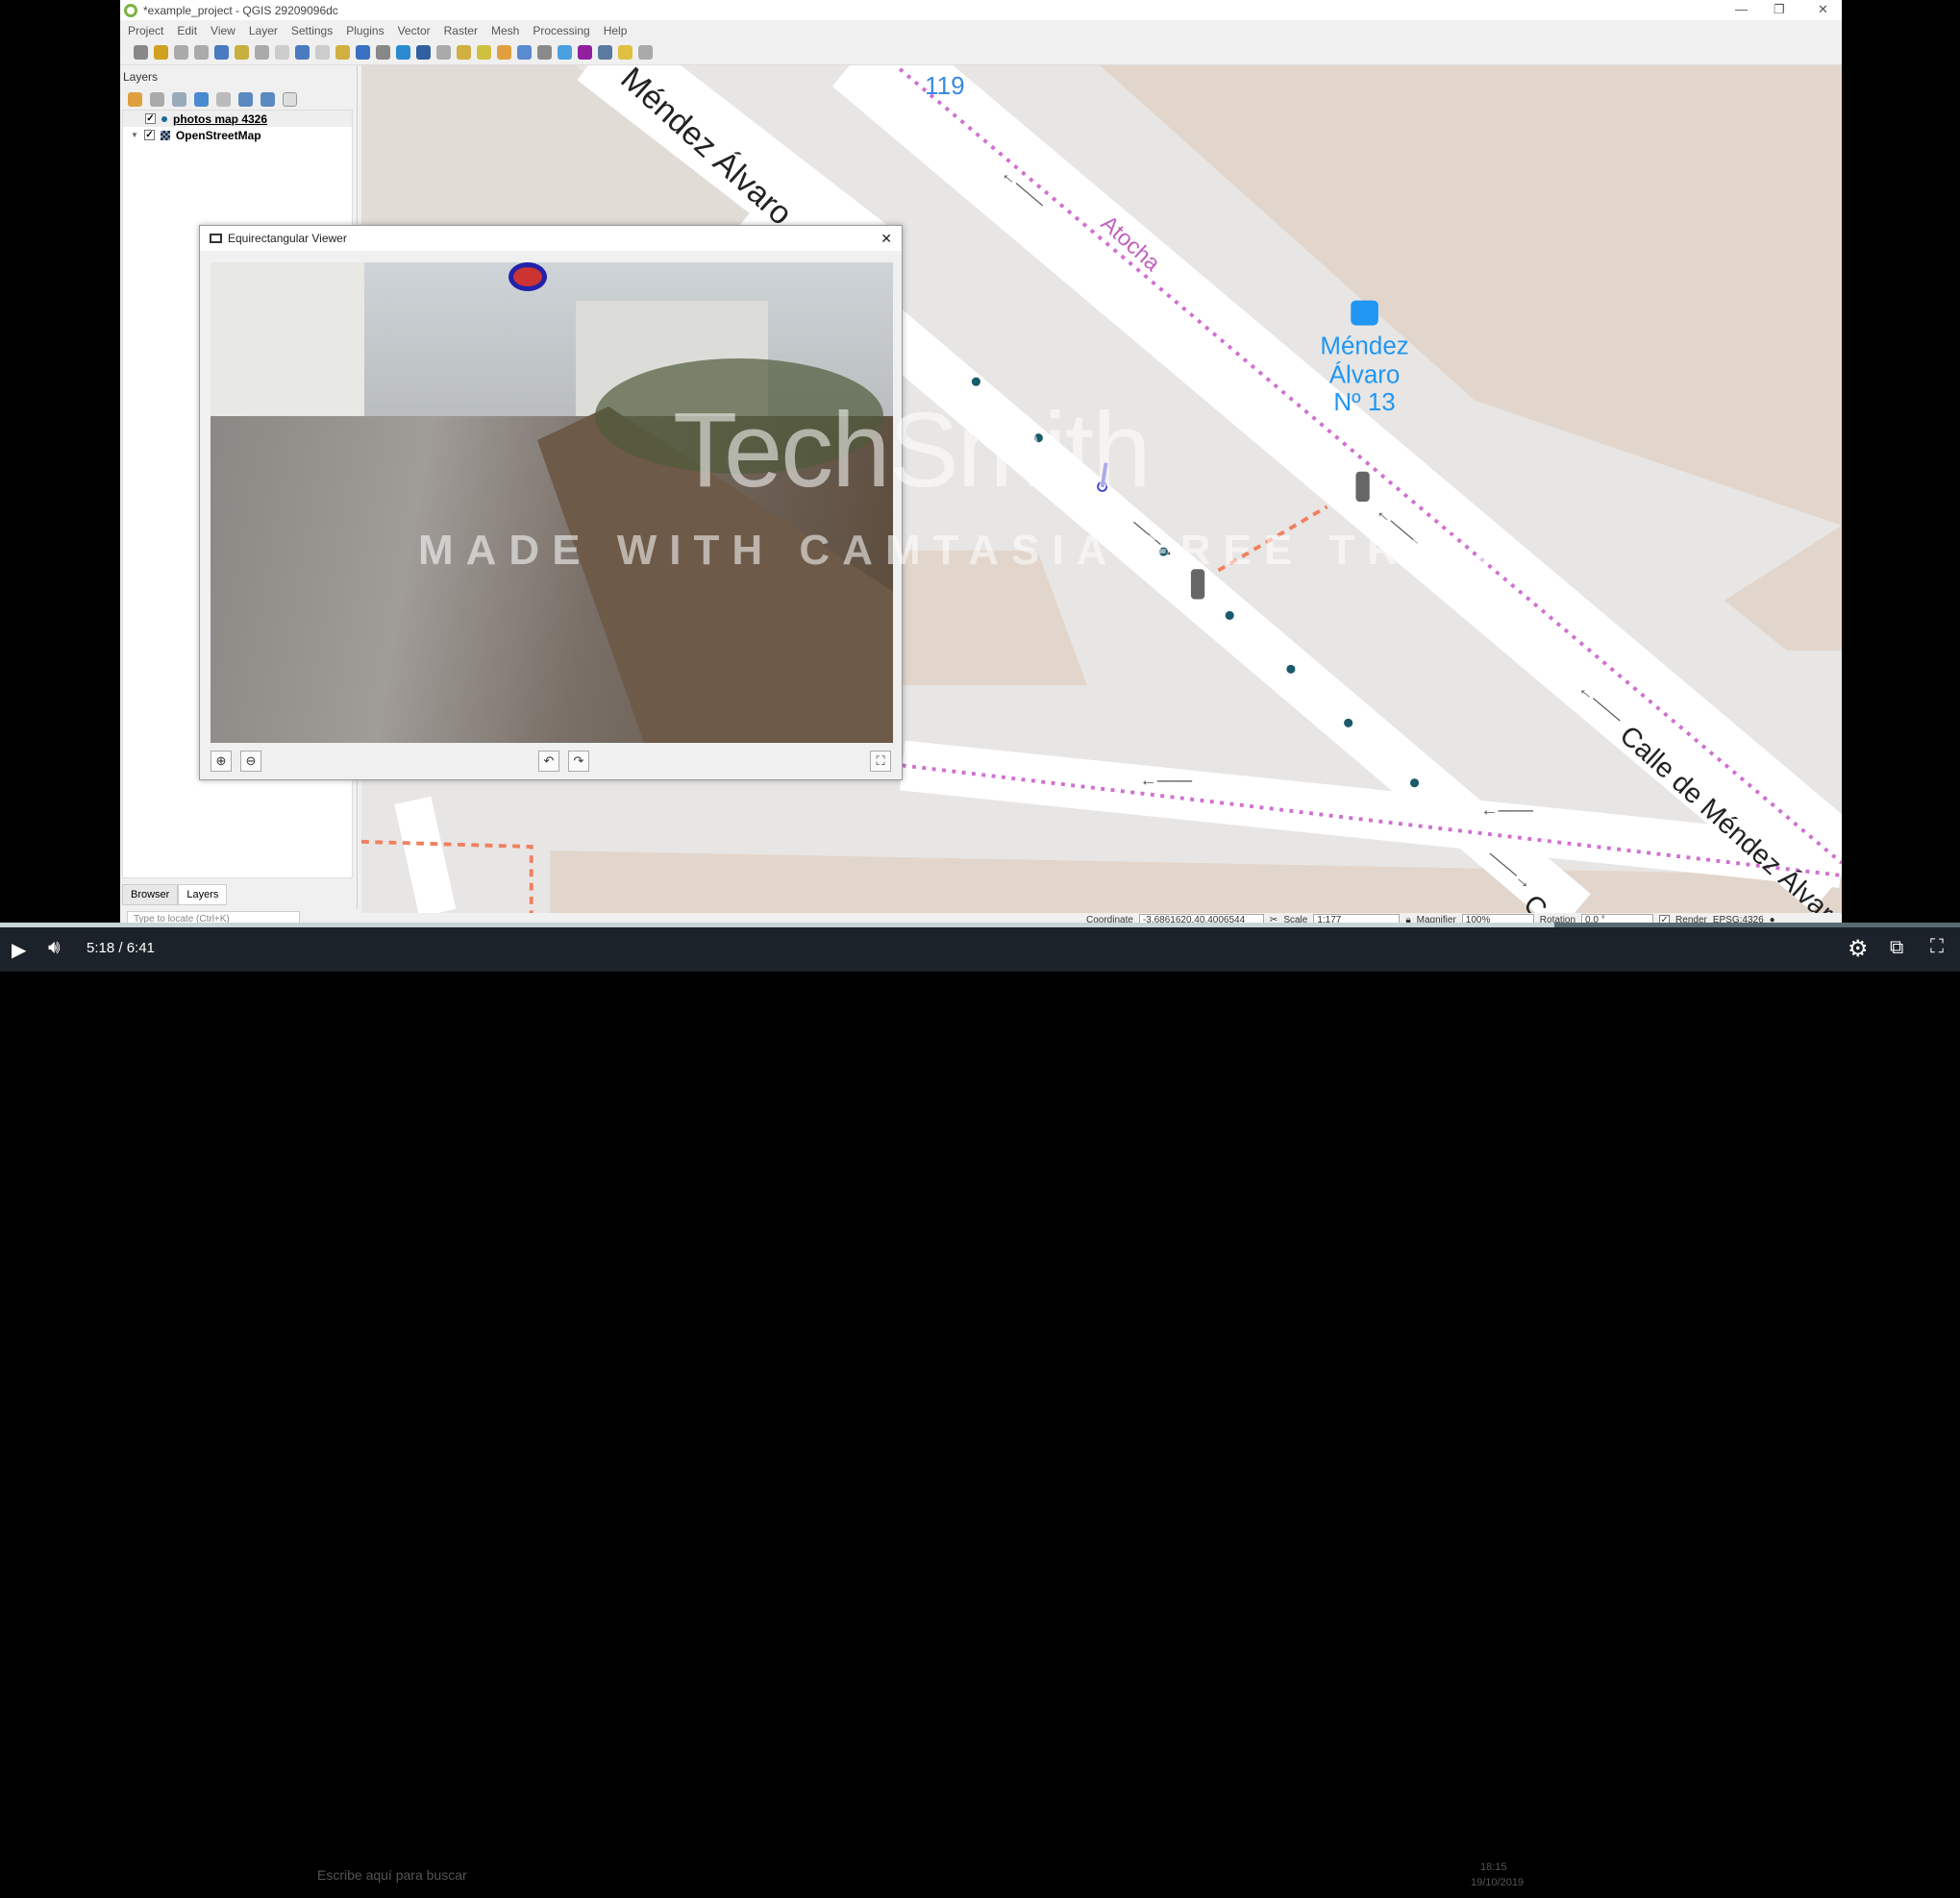 The height and width of the screenshot is (1898, 1960). I want to click on video-time: 5:18 / 6:41, so click(121, 948).